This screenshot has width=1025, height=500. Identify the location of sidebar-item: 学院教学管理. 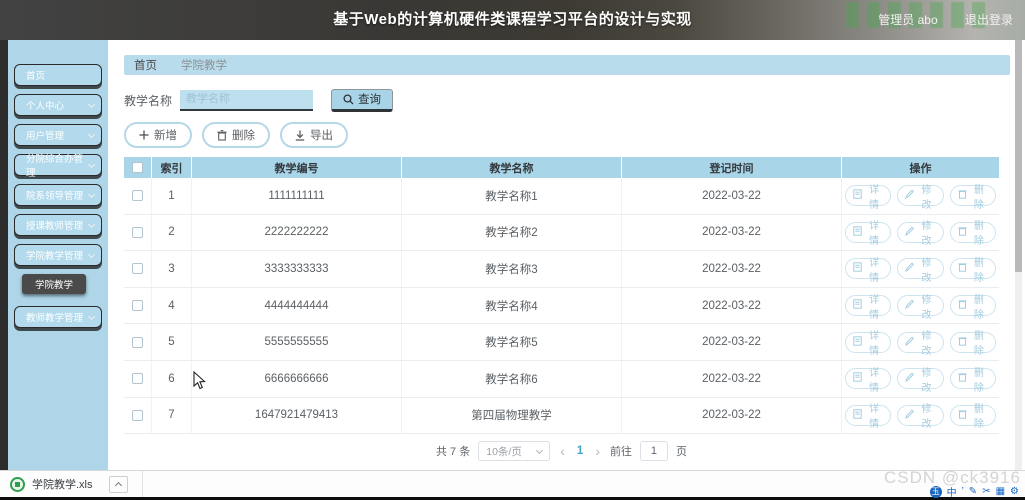
(58, 255).